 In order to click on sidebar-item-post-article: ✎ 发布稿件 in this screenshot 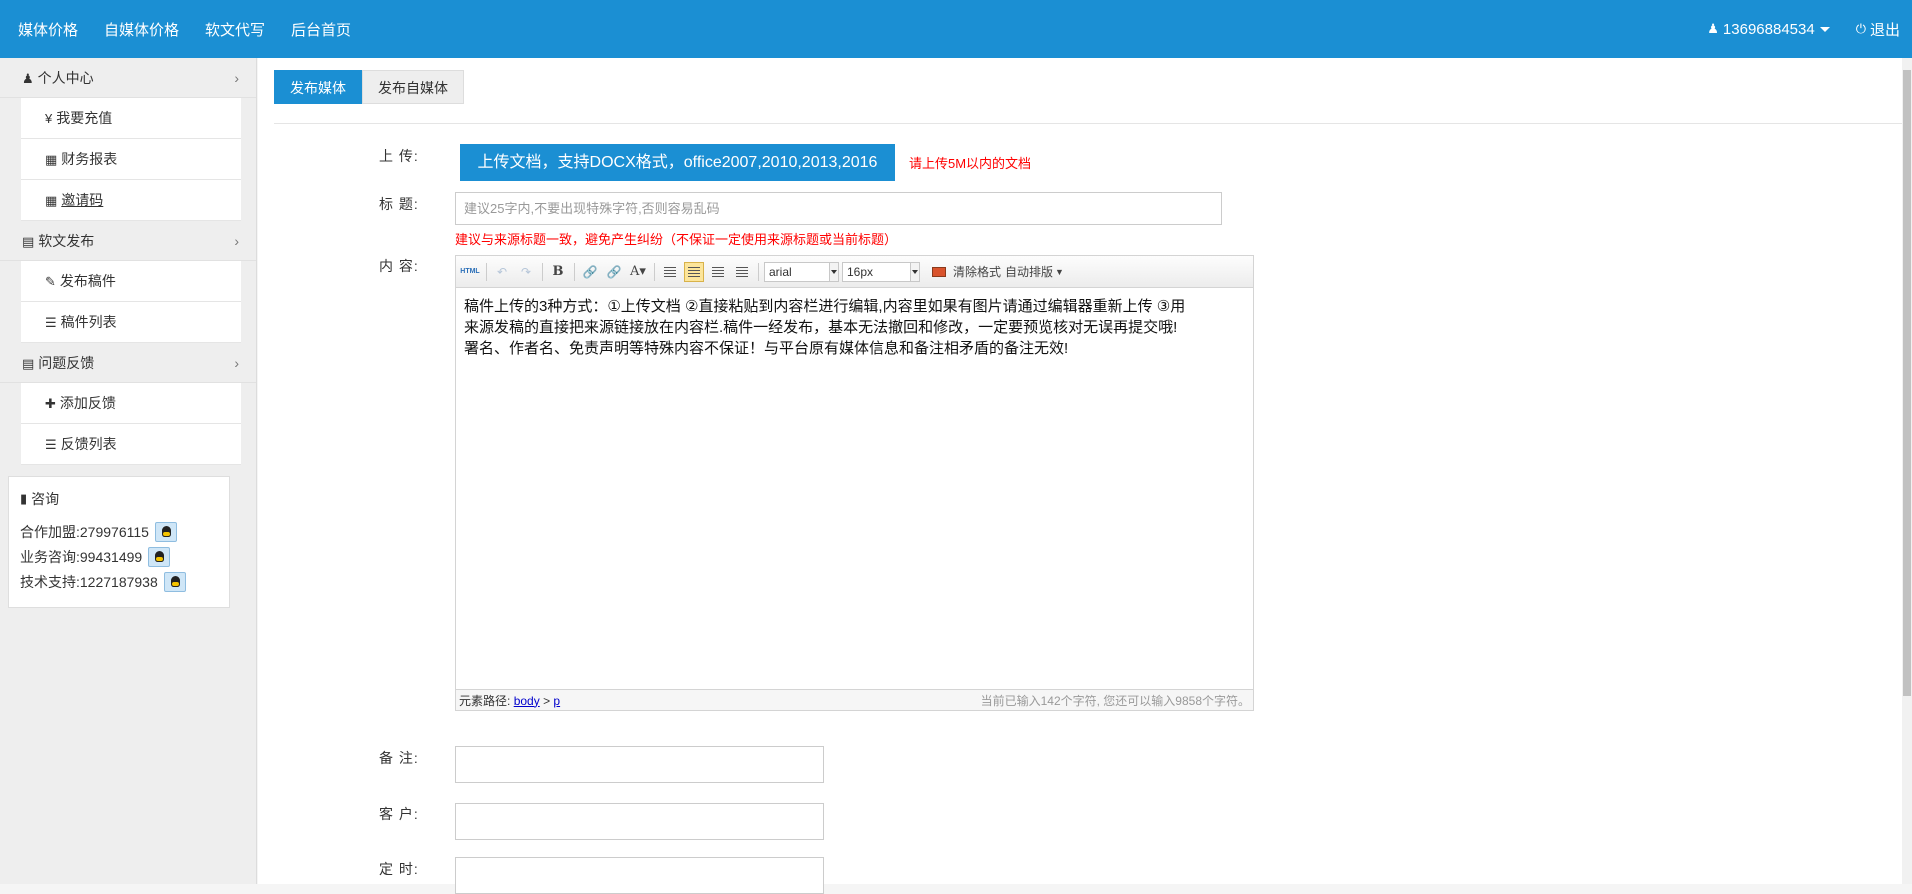, I will do `click(131, 281)`.